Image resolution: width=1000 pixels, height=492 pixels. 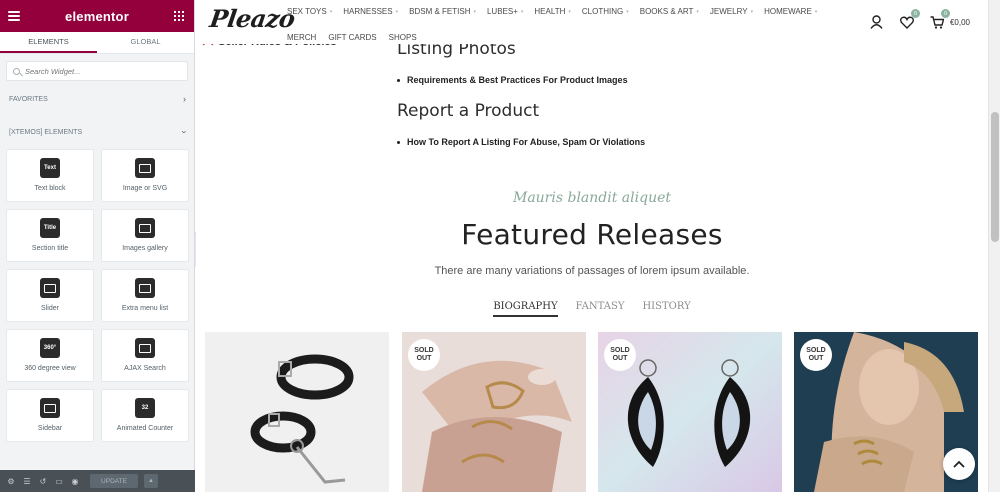 What do you see at coordinates (97, 99) in the screenshot?
I see `favorites-section: FAVORITES ›` at bounding box center [97, 99].